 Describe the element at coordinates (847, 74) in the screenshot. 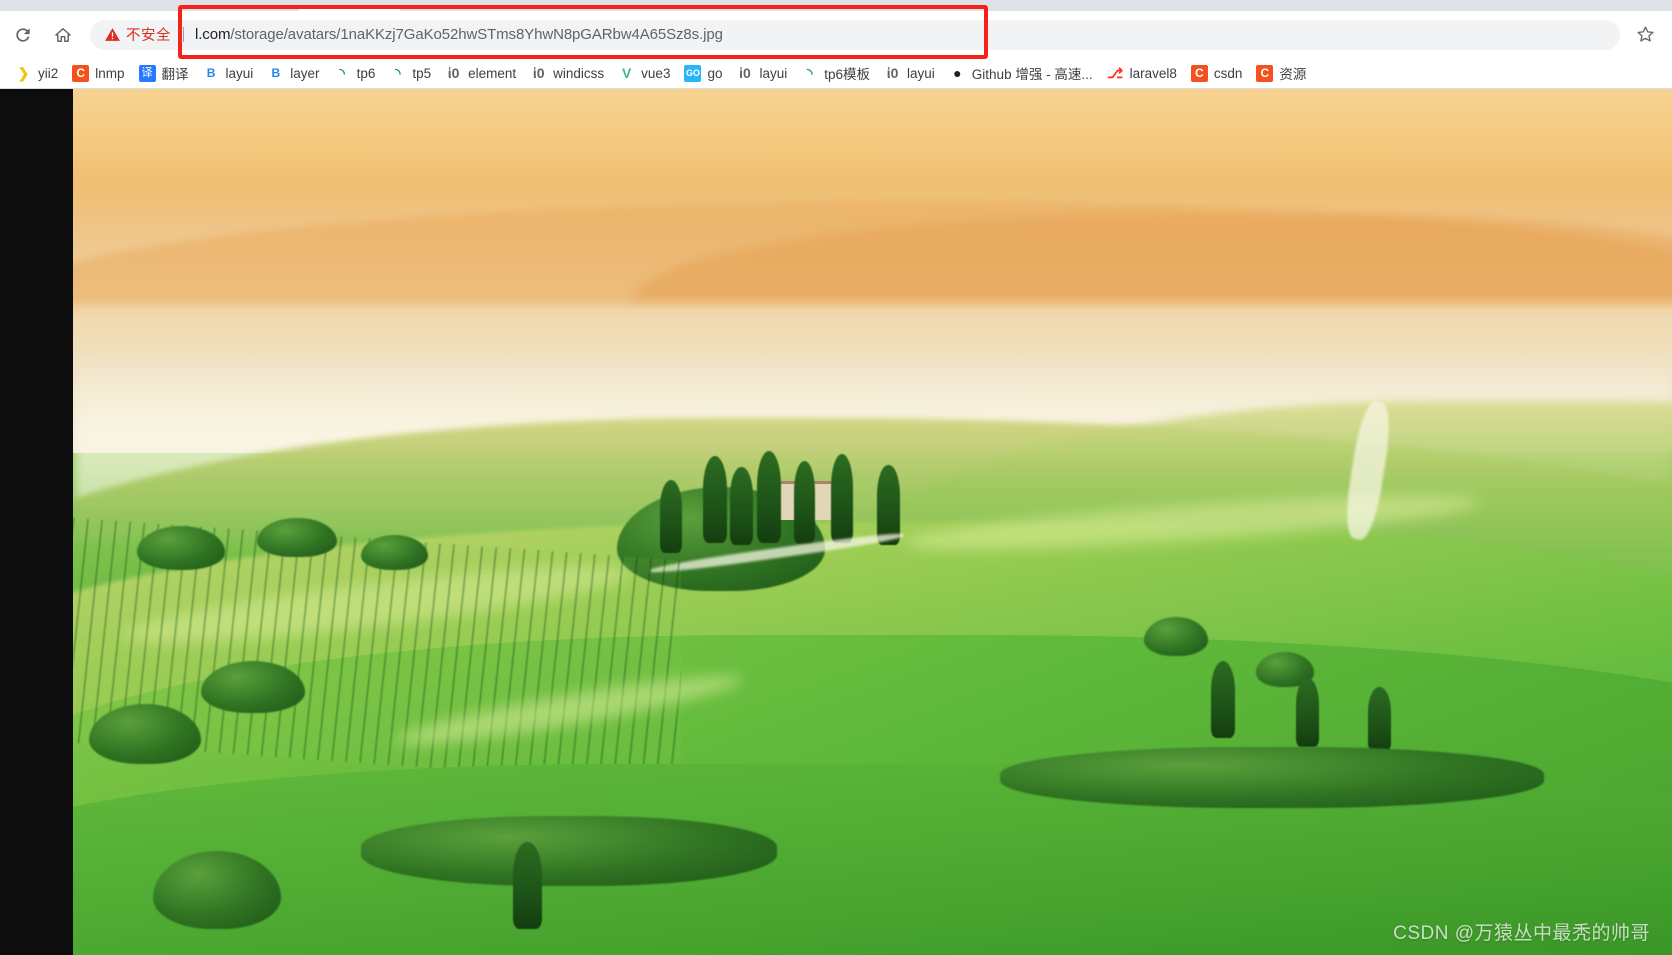

I see `bookmark-label: tp6模板` at that location.